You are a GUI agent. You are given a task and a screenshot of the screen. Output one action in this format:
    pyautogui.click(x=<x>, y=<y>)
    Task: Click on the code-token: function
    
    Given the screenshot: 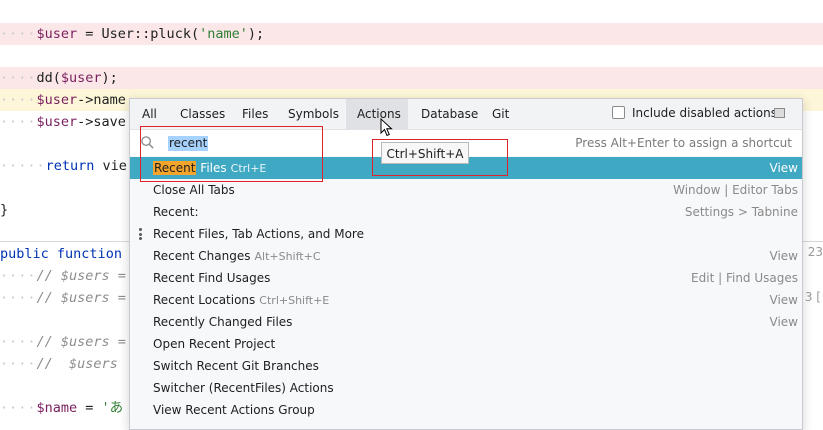 What is the action you would take?
    pyautogui.click(x=89, y=254)
    